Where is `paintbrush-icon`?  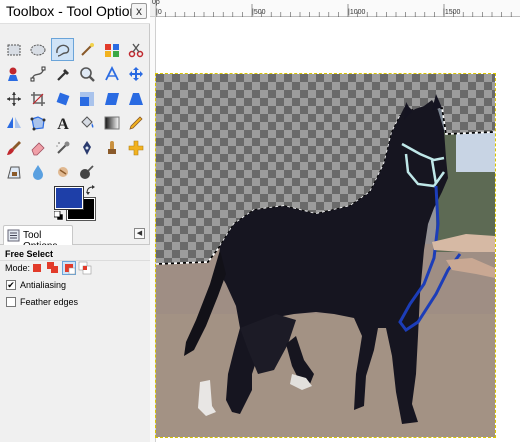 paintbrush-icon is located at coordinates (13, 147).